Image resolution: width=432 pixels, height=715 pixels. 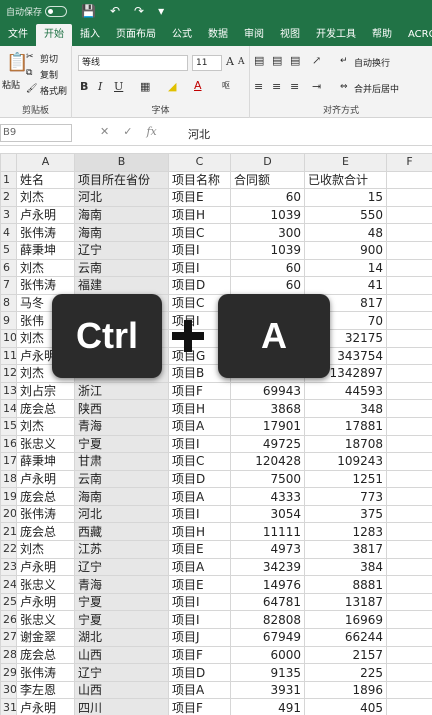 I want to click on cell-province: 湖北, so click(x=121, y=637).